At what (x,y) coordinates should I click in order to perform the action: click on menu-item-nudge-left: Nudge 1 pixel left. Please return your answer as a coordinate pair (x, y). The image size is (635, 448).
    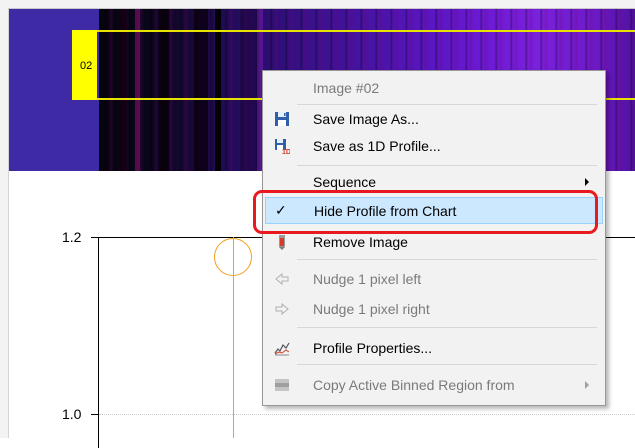
    Looking at the image, I should click on (434, 279).